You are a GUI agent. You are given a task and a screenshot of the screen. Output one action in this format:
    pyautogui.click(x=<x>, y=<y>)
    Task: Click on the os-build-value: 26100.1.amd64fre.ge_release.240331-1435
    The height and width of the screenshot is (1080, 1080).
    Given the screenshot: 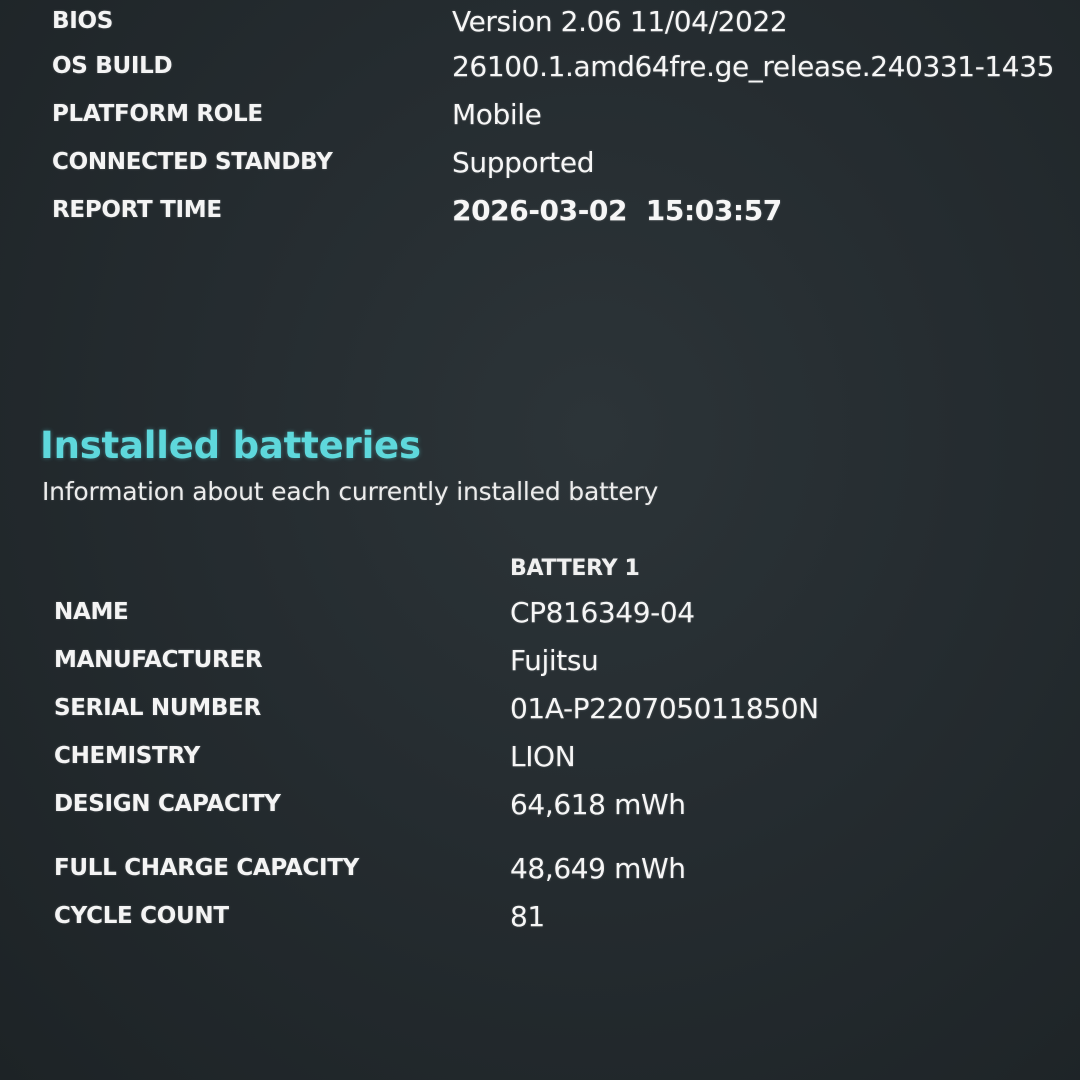 What is the action you would take?
    pyautogui.click(x=753, y=66)
    